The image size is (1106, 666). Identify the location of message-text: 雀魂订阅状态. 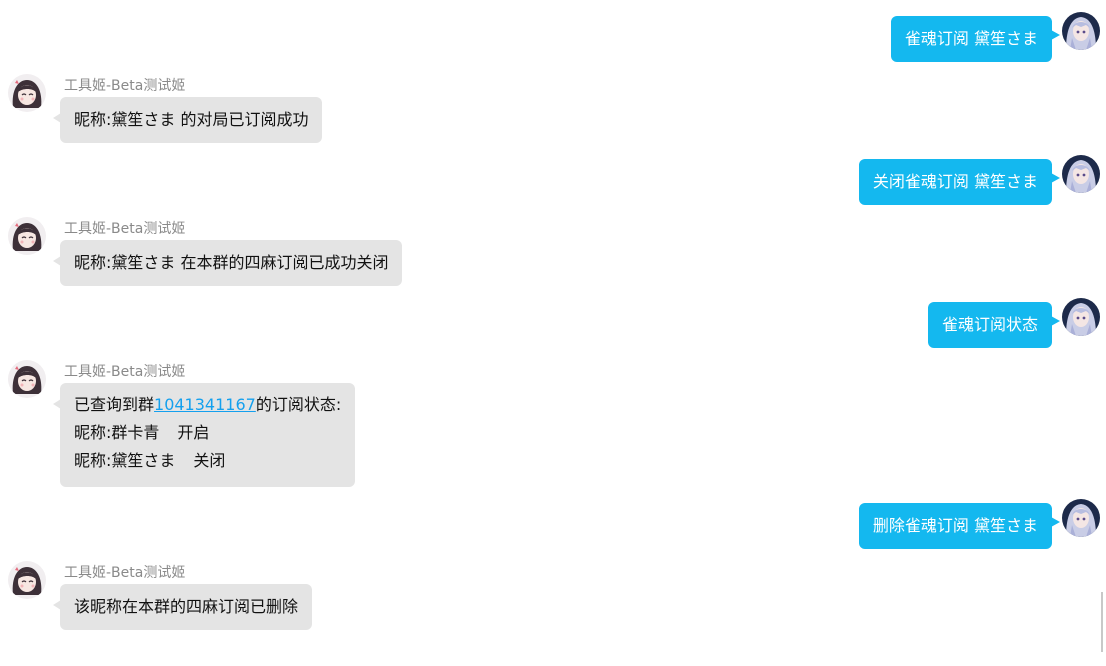
(989, 324).